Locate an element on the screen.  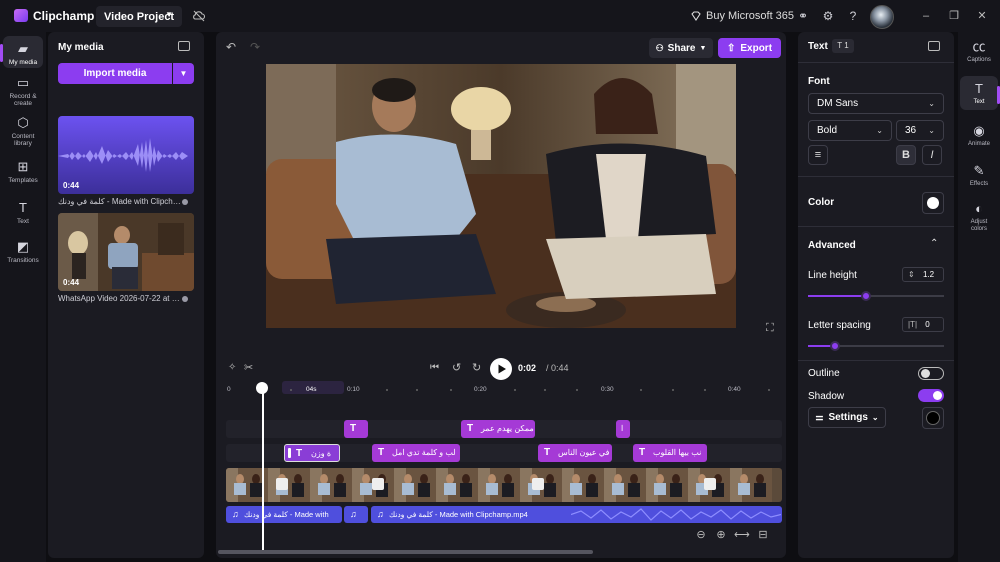
timeline-scrollbar is located at coordinates (405, 552).